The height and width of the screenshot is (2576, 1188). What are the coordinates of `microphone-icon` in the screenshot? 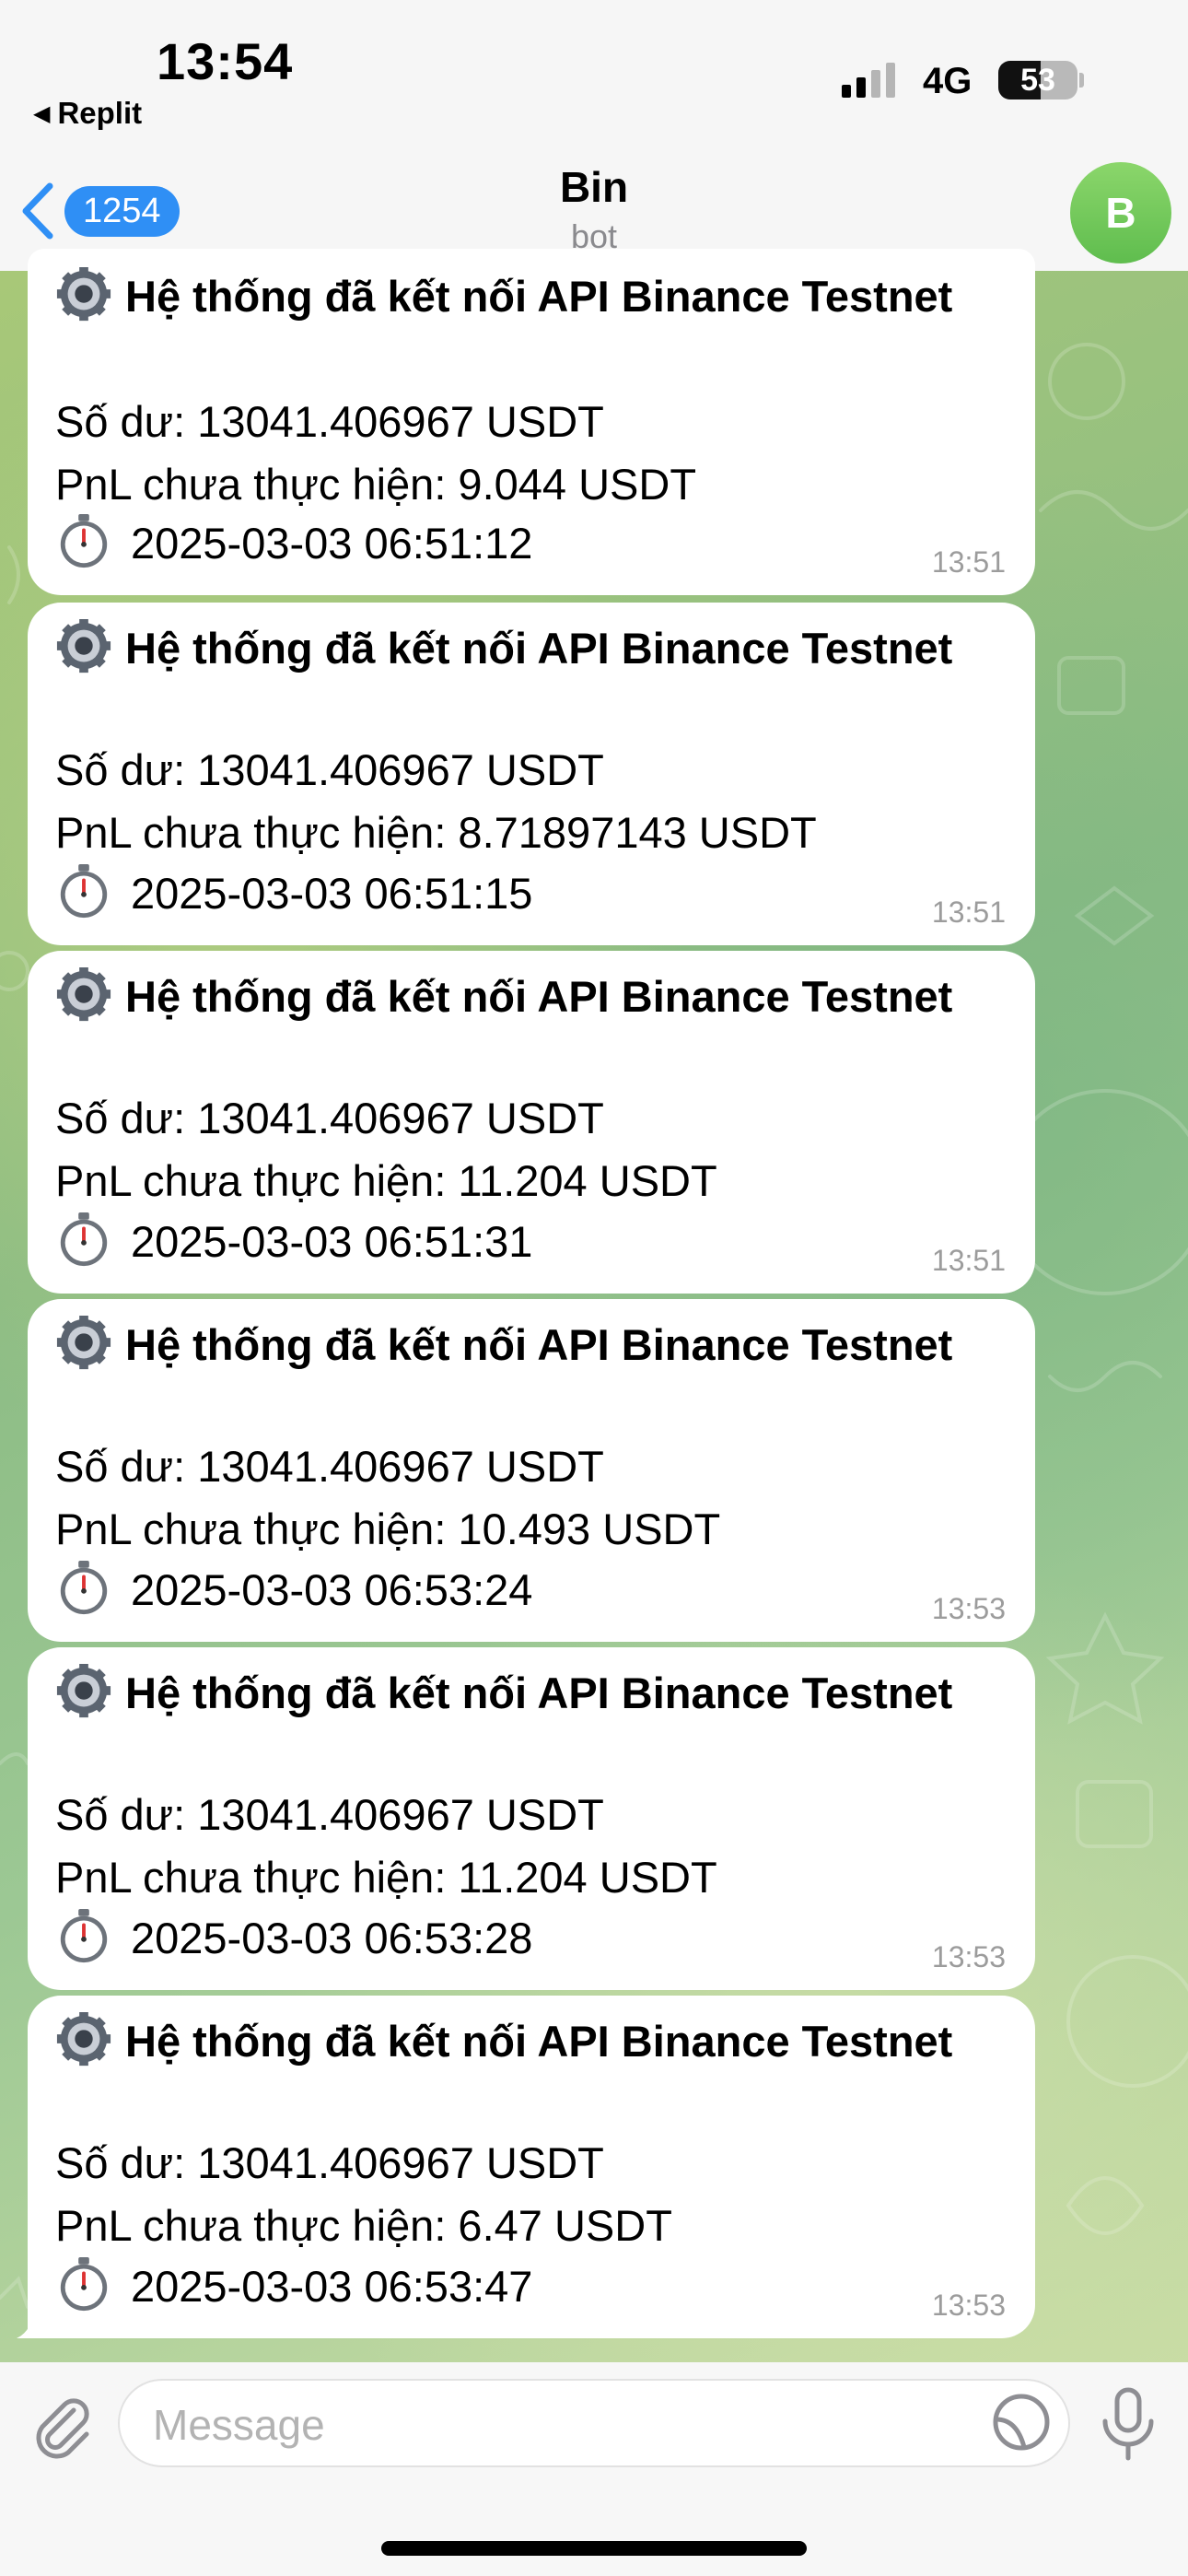 It's located at (1128, 2424).